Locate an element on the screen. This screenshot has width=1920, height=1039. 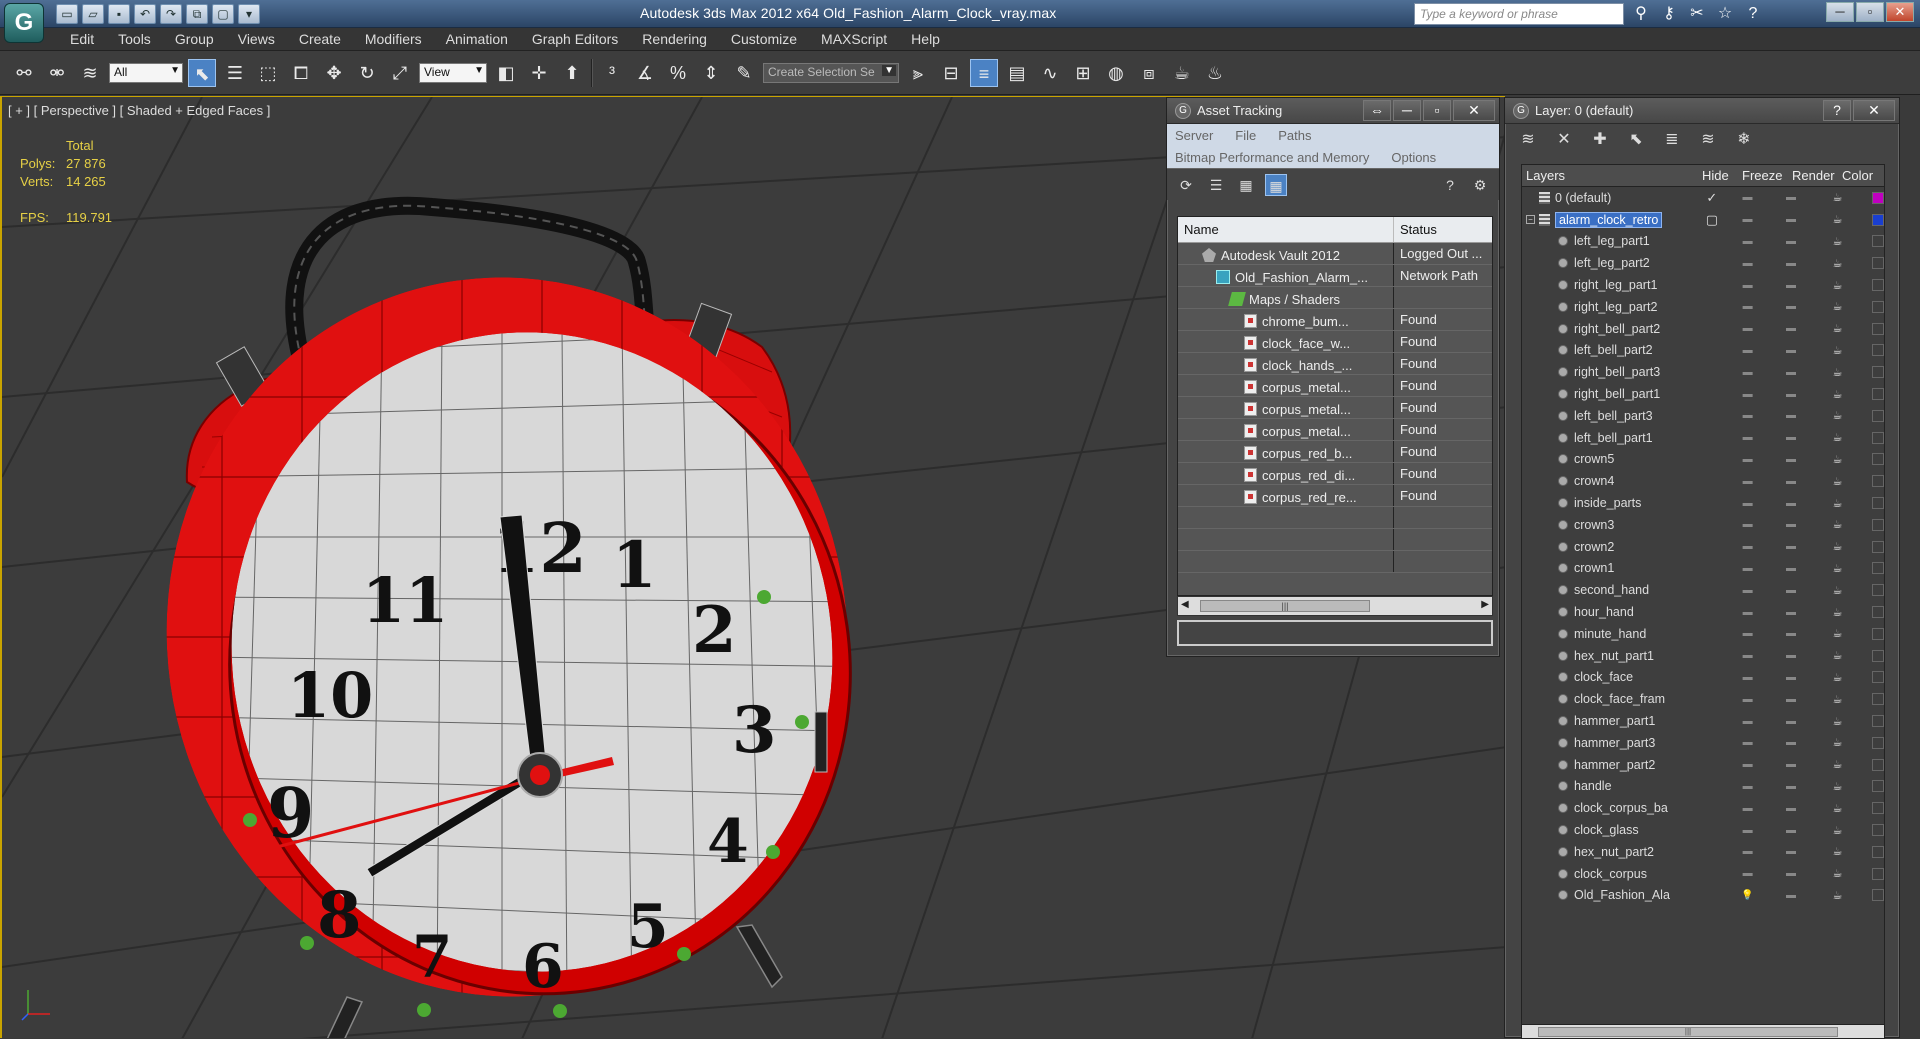
object-row: handle ▬ ▬ ☕ is located at coordinates (1703, 787).